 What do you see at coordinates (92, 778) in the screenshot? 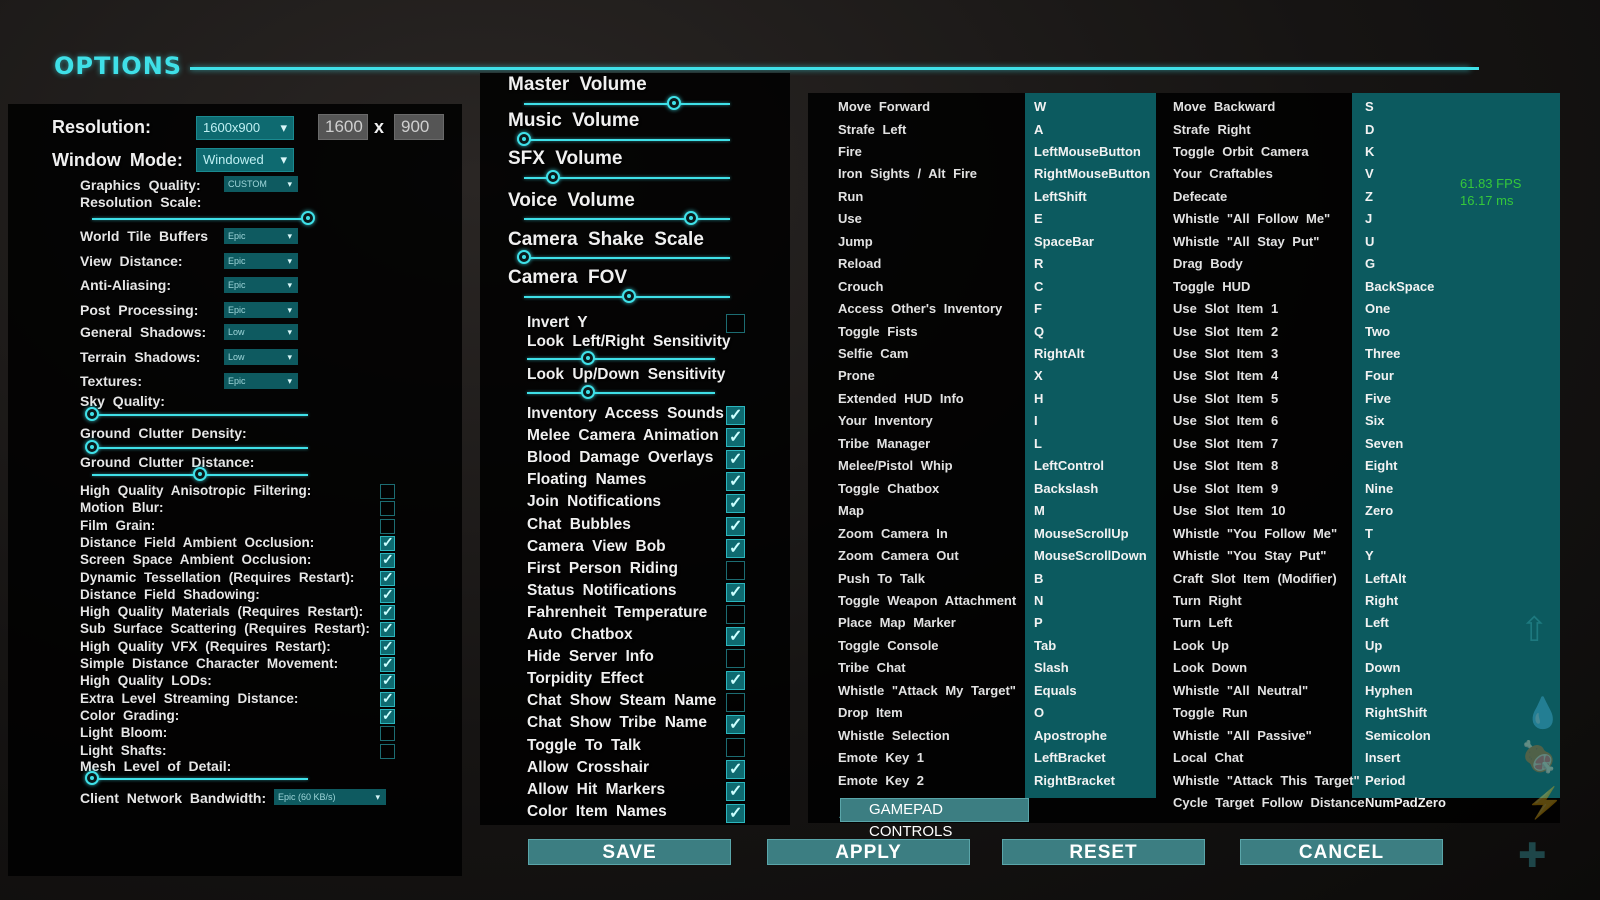
I see `mesh-lod-knob` at bounding box center [92, 778].